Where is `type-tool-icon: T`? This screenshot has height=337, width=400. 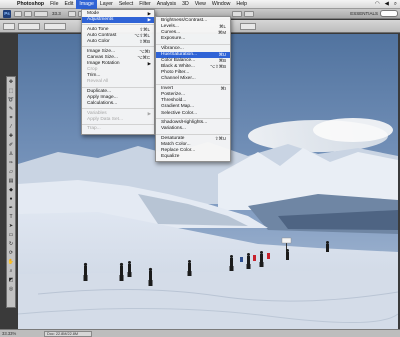
type-tool-icon: T is located at coordinates (11, 217).